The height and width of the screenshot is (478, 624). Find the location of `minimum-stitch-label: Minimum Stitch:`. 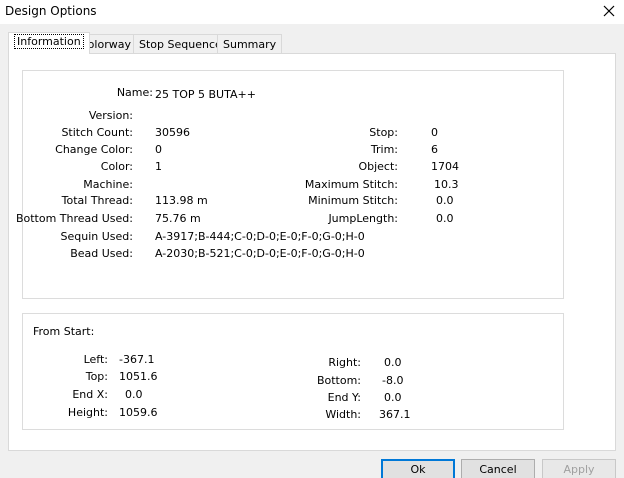

minimum-stitch-label: Minimum Stitch: is located at coordinates (353, 200).